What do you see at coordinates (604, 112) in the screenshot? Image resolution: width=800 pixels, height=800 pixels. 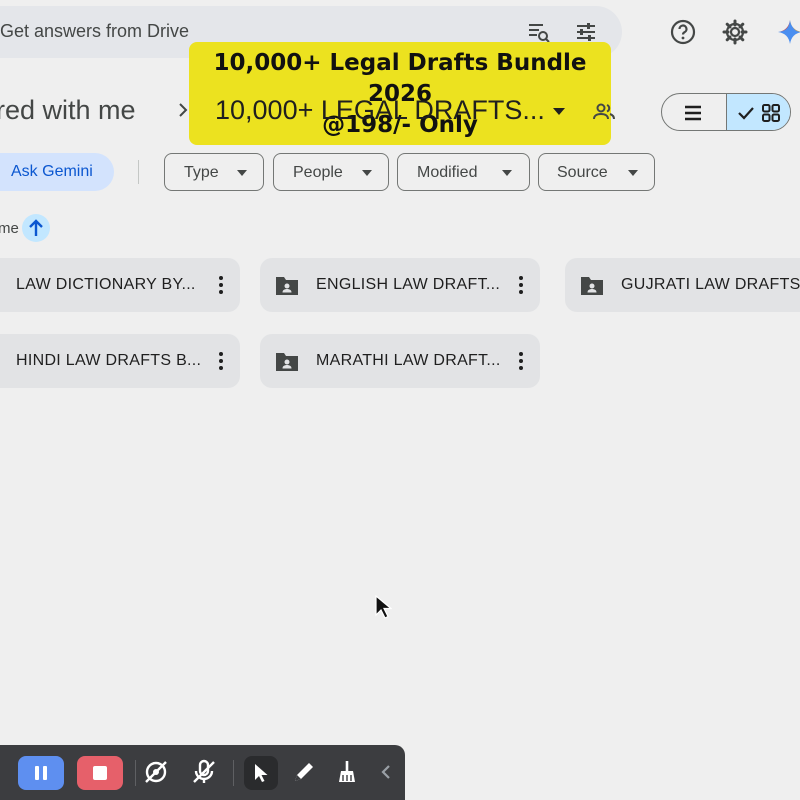 I see `shared-people-icon` at bounding box center [604, 112].